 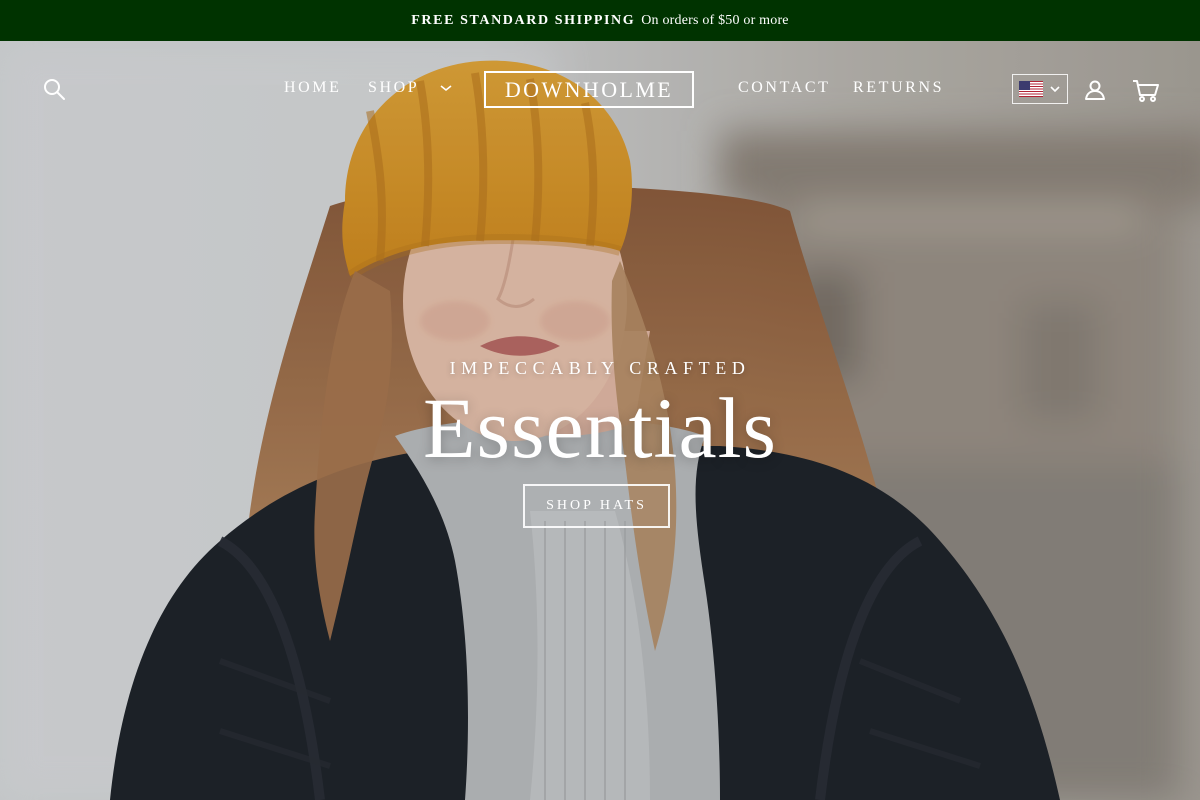 I want to click on account-button, so click(x=1095, y=90).